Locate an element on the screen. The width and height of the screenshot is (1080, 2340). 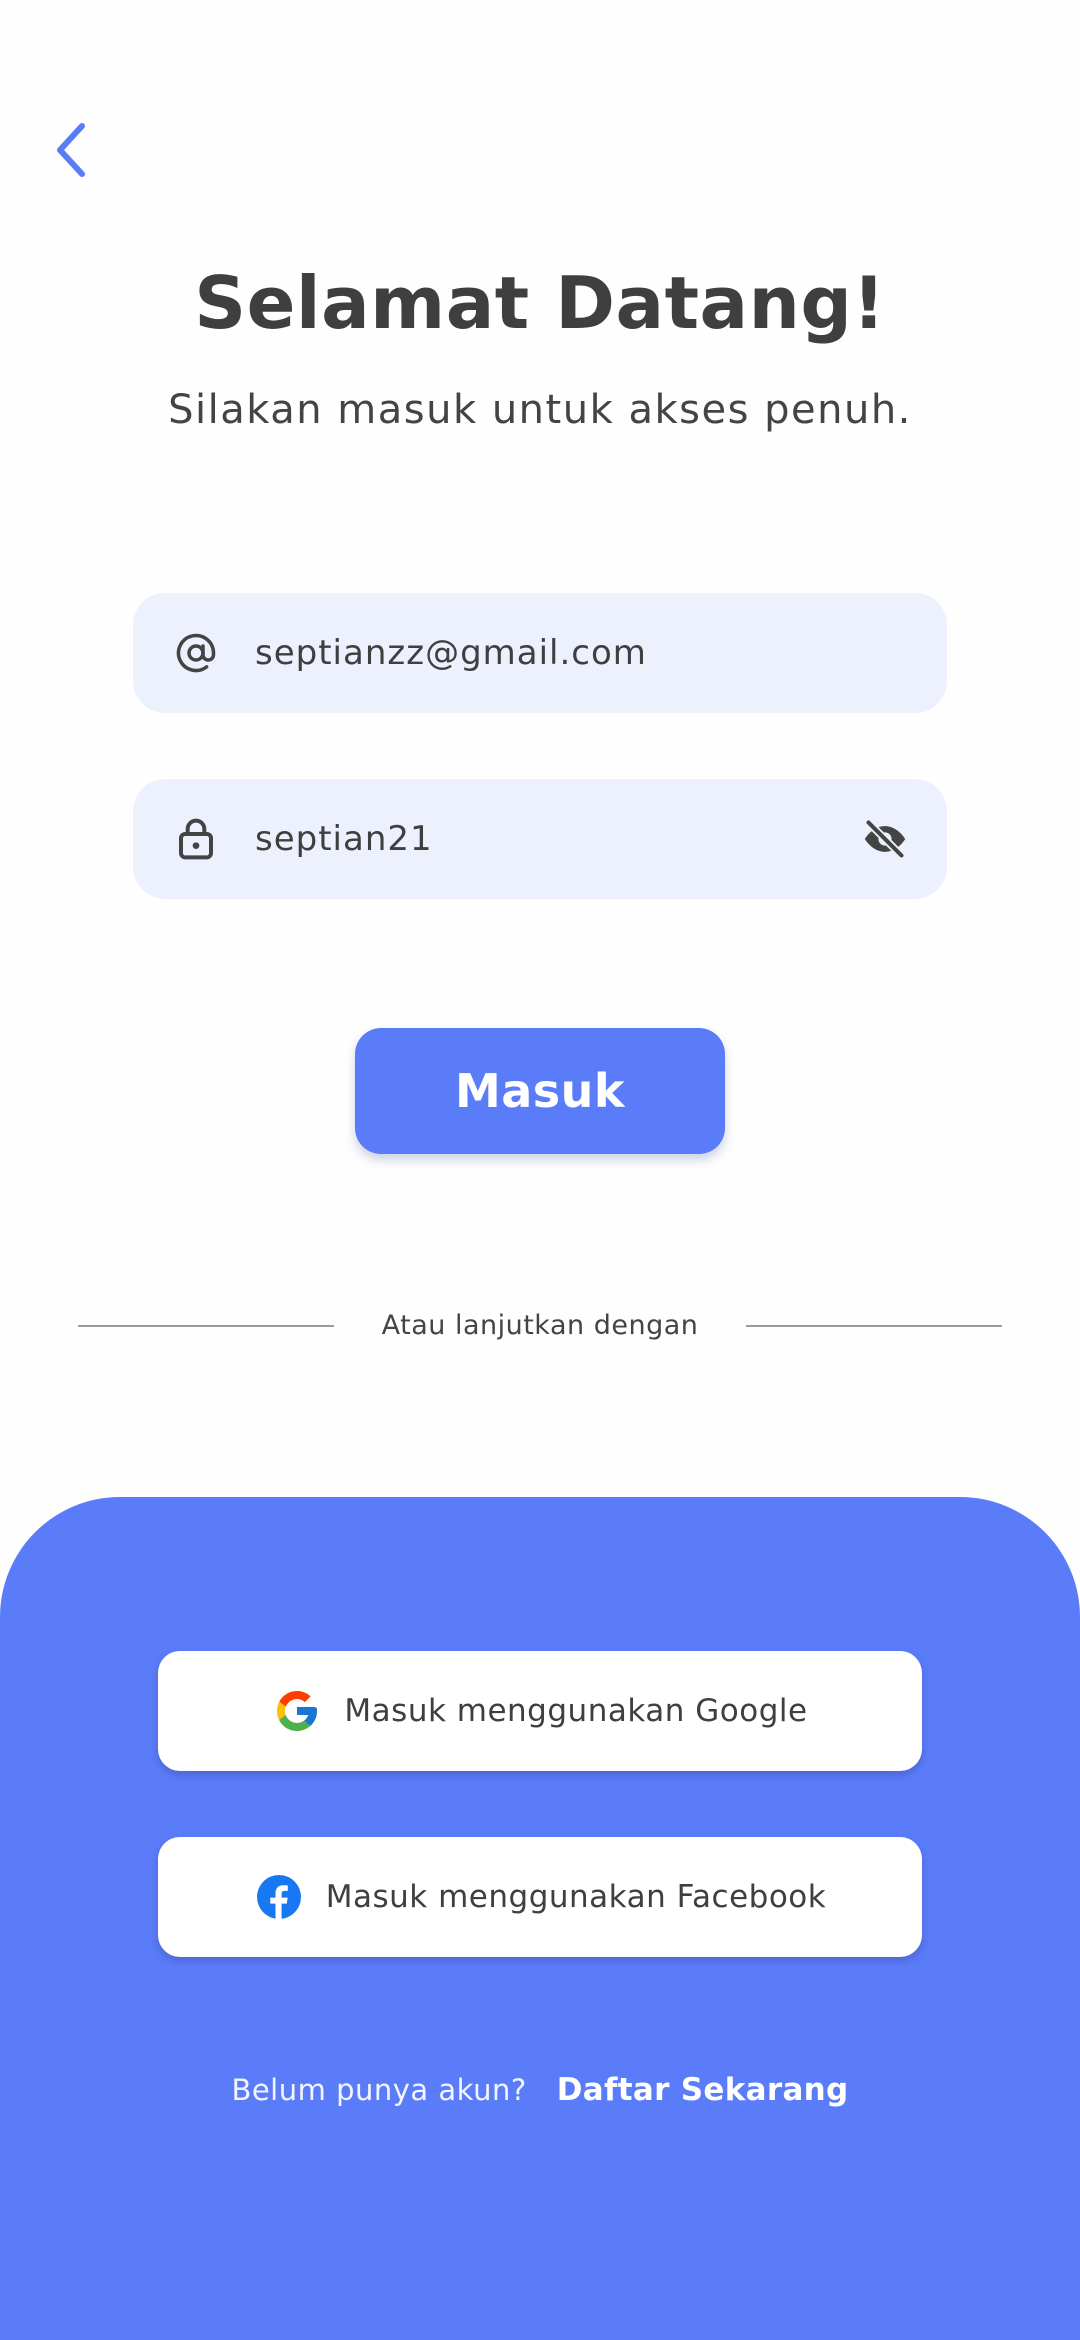
signup-prompt: Belum punya akun? is located at coordinates (379, 2090).